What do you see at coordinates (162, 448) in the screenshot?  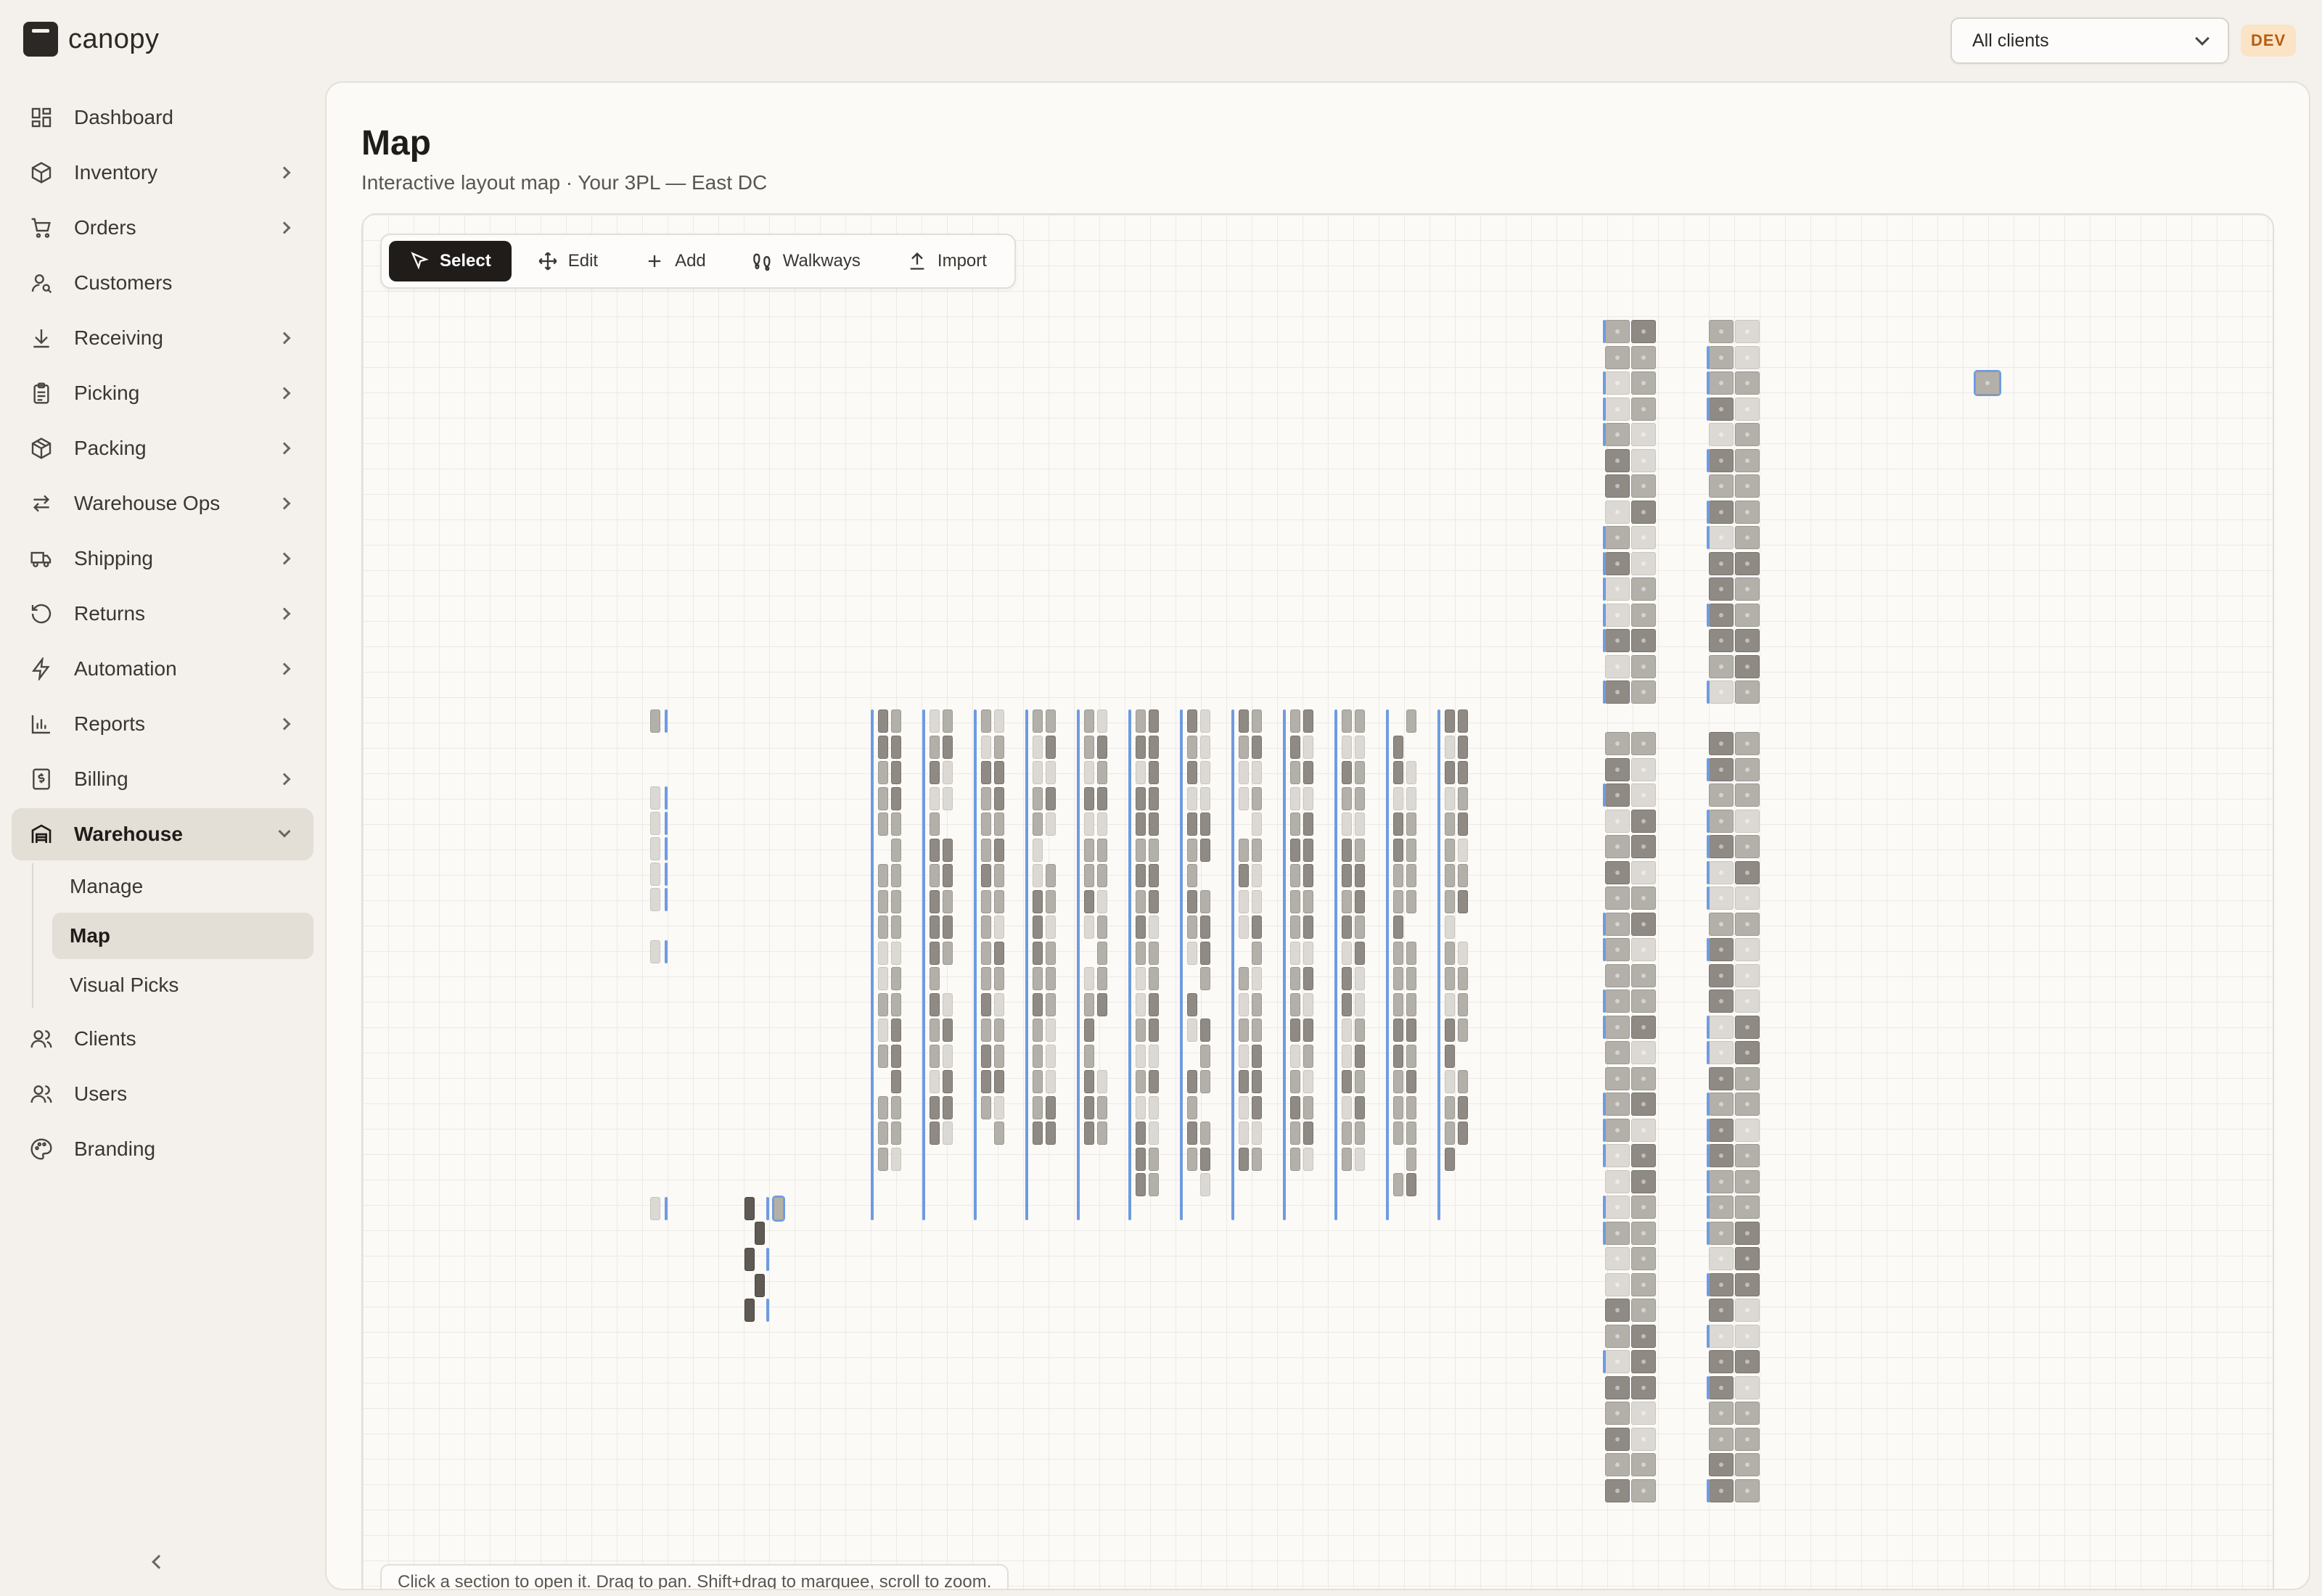 I see `sidebar-item-packing: Packing` at bounding box center [162, 448].